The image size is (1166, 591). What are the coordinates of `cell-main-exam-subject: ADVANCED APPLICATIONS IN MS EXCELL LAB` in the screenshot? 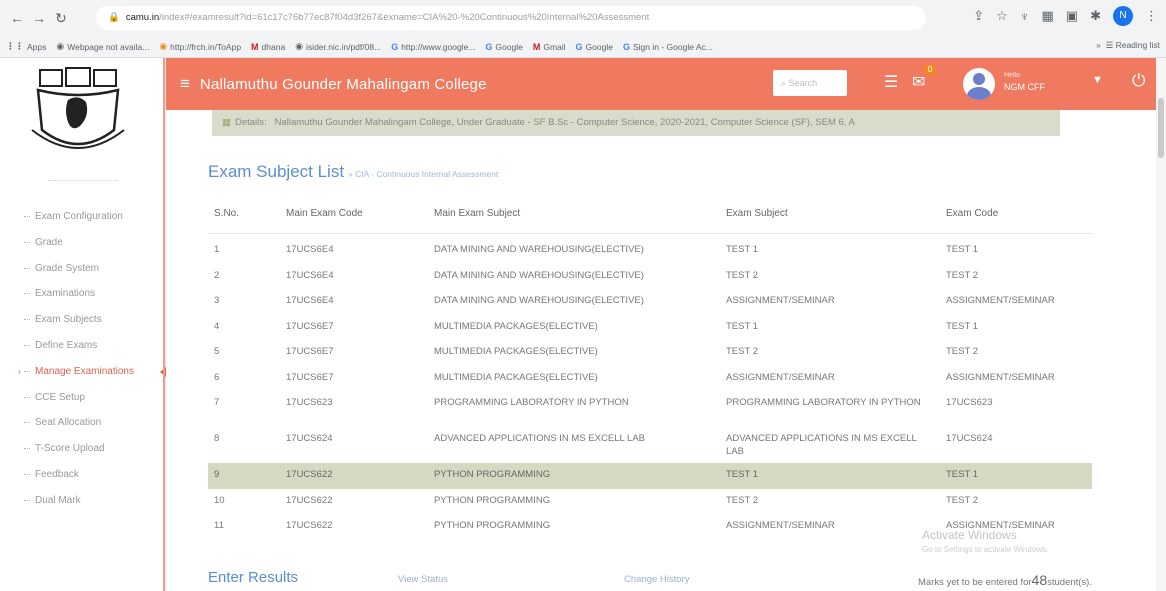 It's located at (539, 438).